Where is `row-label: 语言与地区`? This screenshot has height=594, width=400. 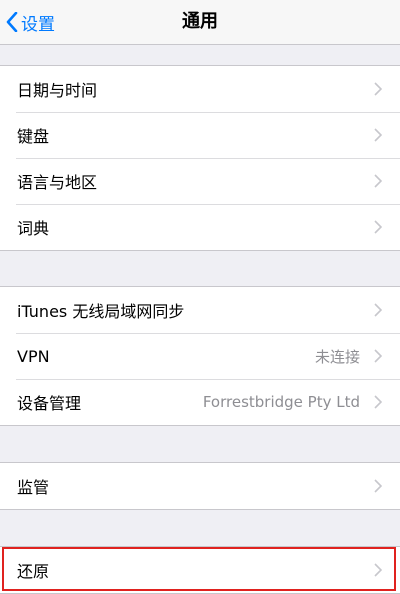 row-label: 语言与地区 is located at coordinates (57, 182).